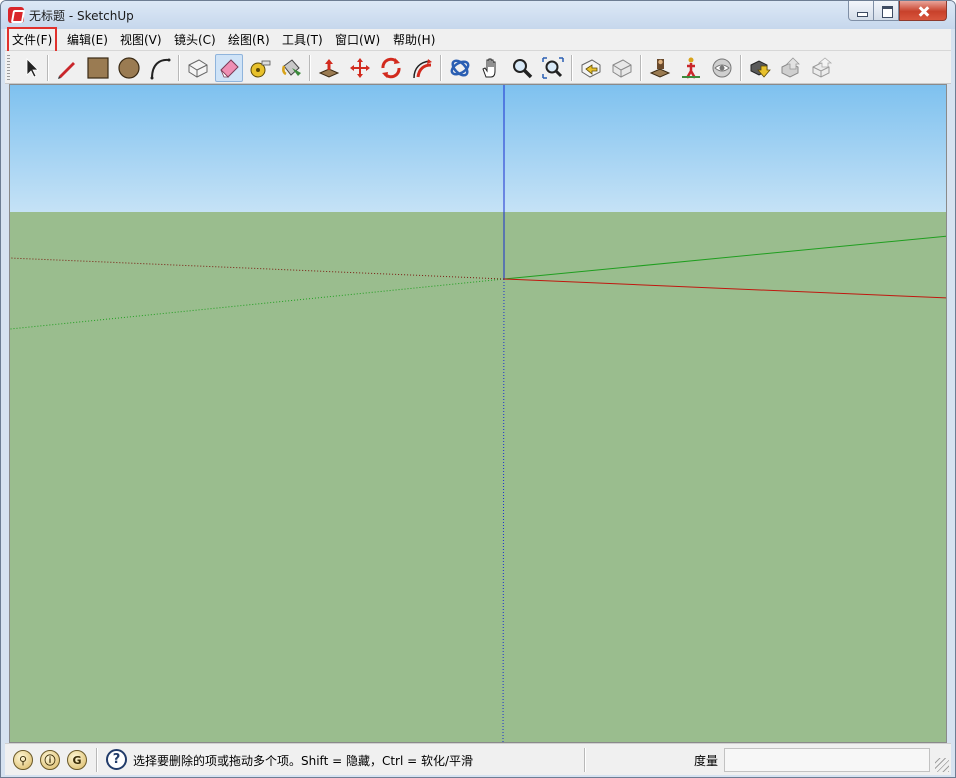  I want to click on toolbar, so click(478, 67).